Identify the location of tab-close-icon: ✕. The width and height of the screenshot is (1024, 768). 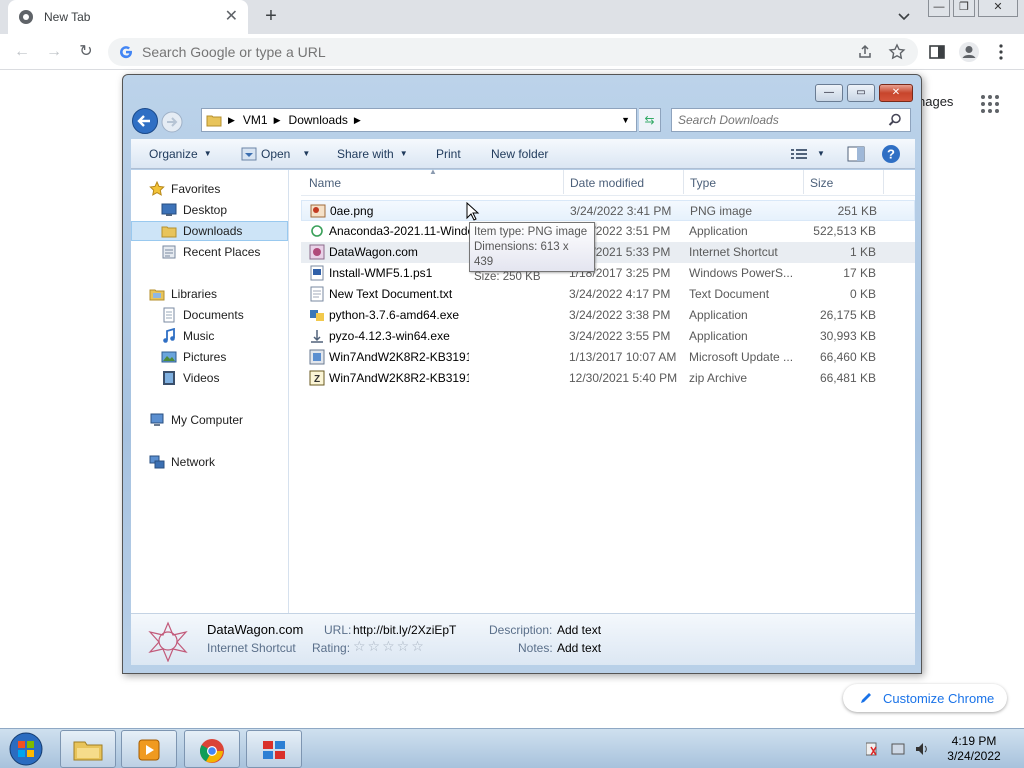
(231, 17).